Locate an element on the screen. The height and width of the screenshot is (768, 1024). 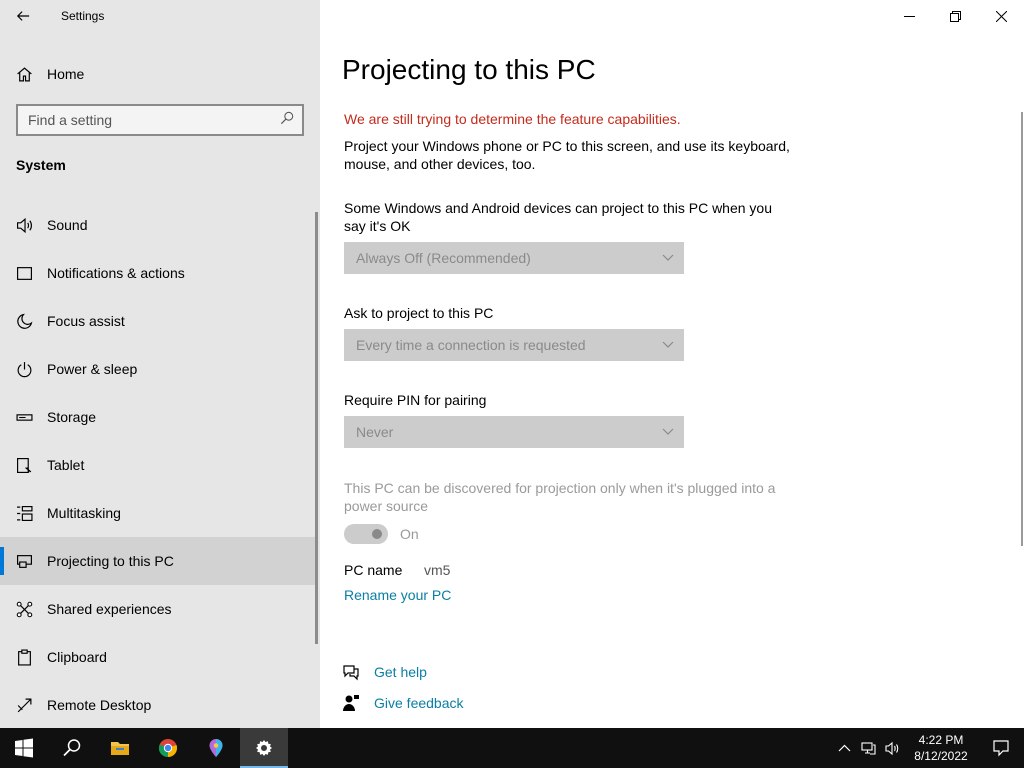
projecting-icon is located at coordinates (23, 561).